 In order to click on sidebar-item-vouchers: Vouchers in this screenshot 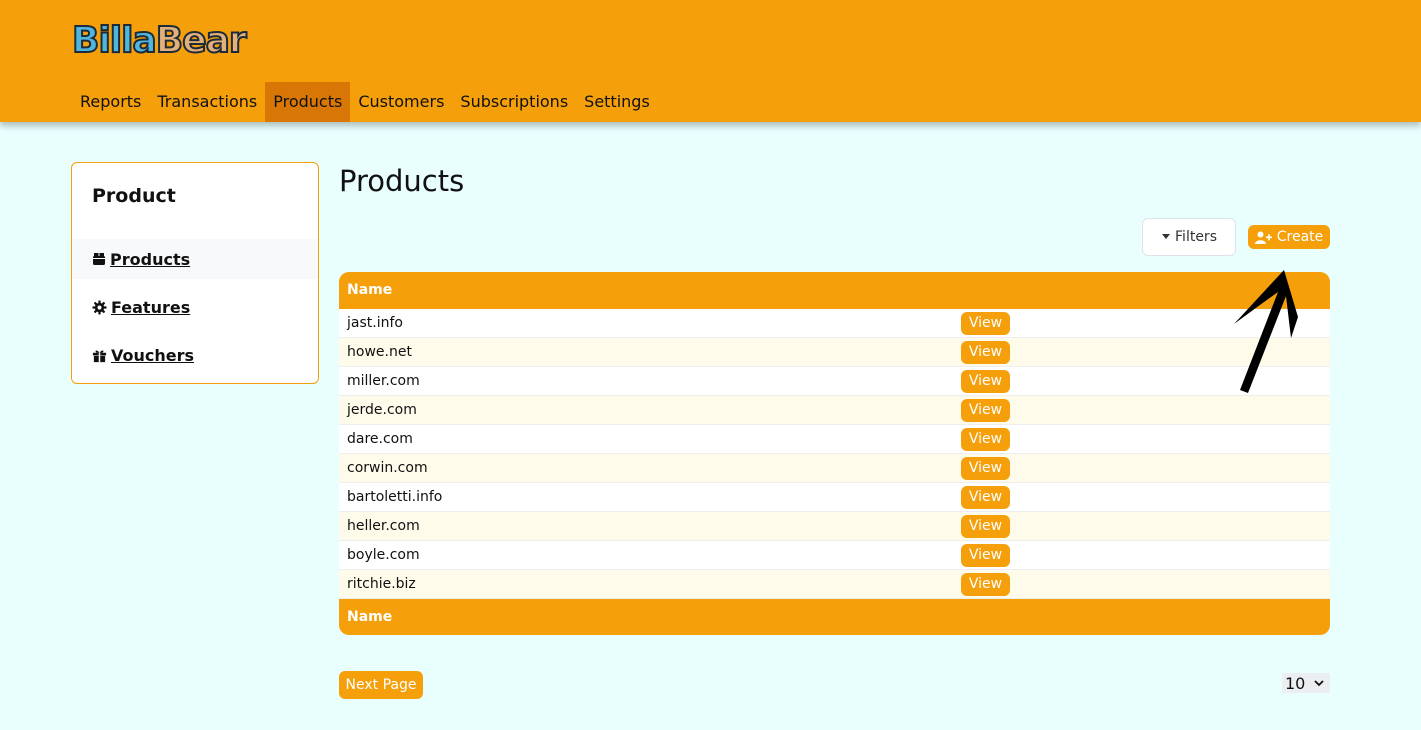, I will do `click(195, 355)`.